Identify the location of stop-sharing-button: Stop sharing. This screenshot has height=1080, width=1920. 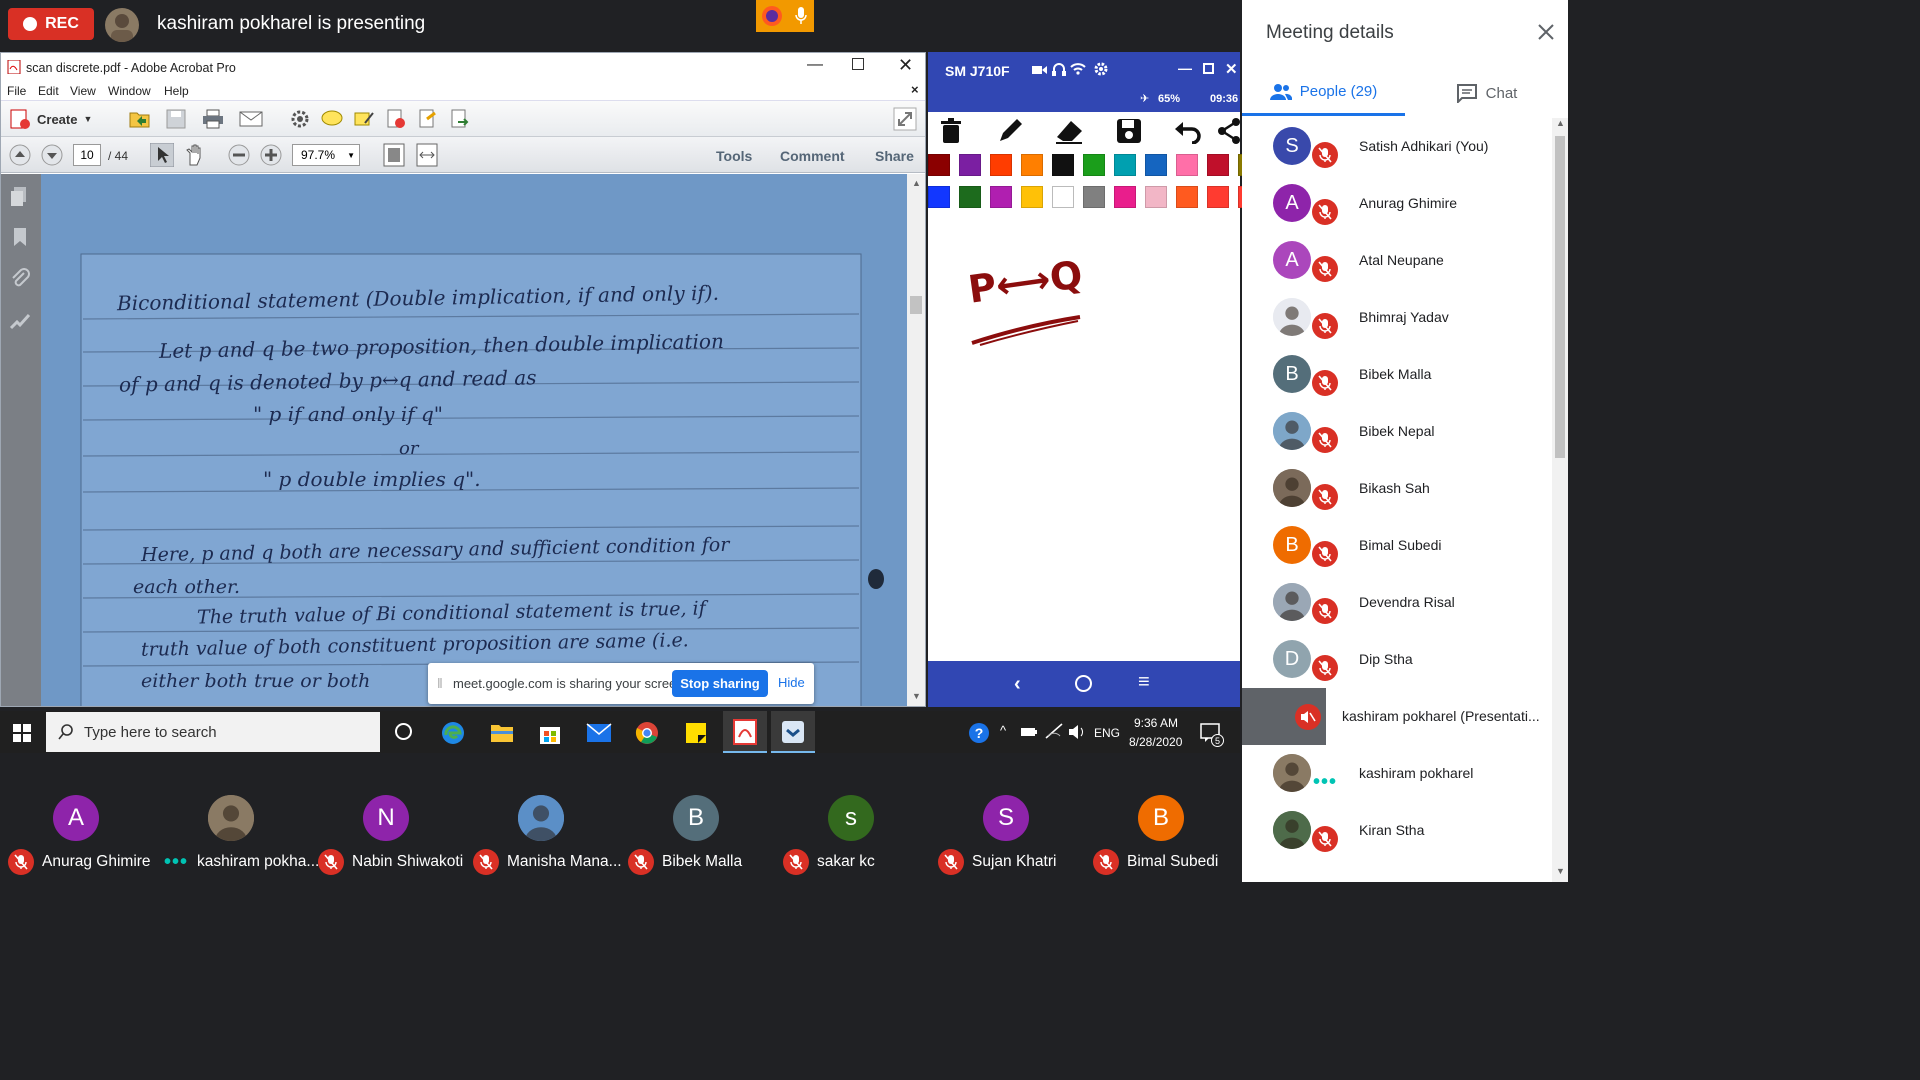
(720, 683).